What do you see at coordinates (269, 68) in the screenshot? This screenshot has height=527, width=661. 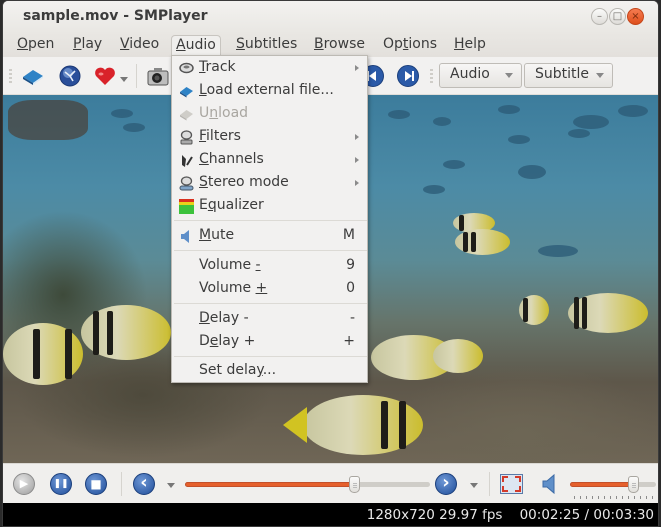 I see `menu-item-track: Track` at bounding box center [269, 68].